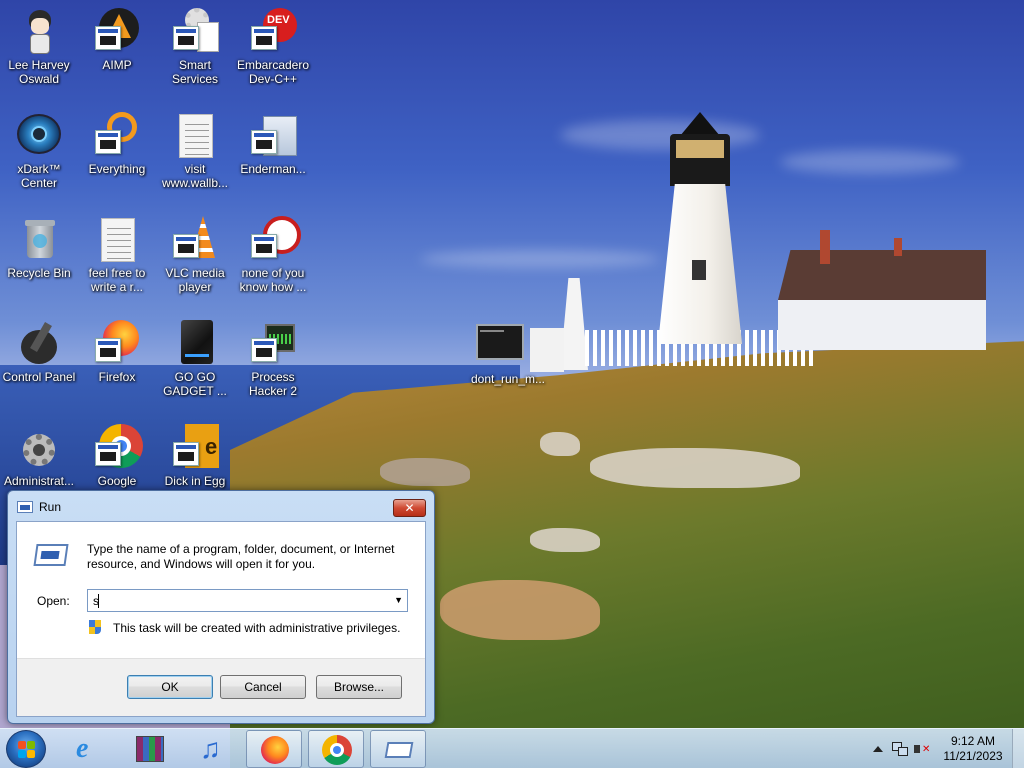  Describe the element at coordinates (195, 32) in the screenshot. I see `gear-services-icon` at that location.